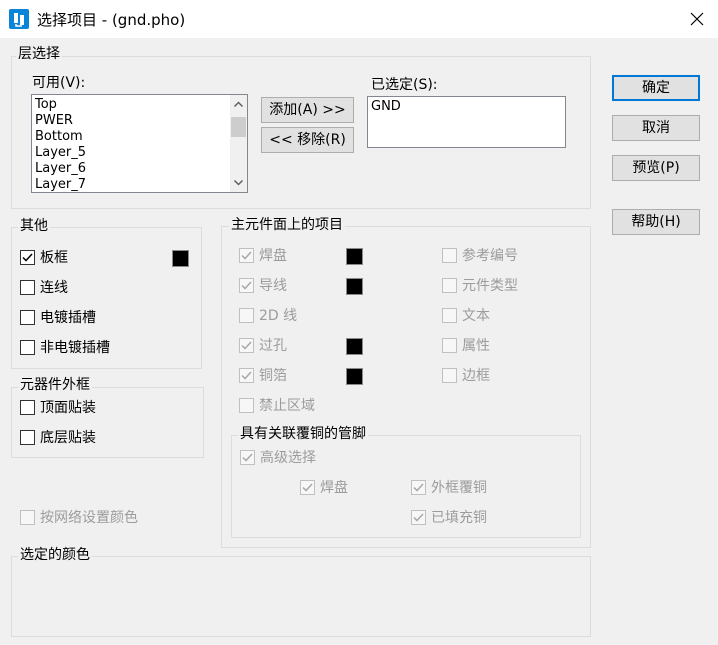 This screenshot has width=718, height=645. I want to click on list-item: Layer_6, so click(60, 169).